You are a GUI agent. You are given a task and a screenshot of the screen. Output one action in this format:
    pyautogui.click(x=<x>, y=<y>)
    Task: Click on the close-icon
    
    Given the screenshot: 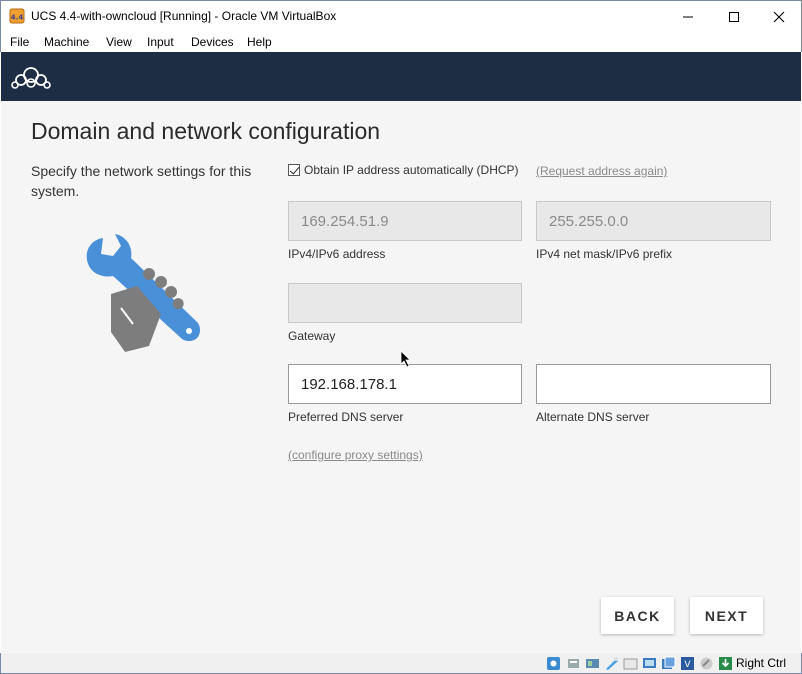 What is the action you would take?
    pyautogui.click(x=779, y=16)
    